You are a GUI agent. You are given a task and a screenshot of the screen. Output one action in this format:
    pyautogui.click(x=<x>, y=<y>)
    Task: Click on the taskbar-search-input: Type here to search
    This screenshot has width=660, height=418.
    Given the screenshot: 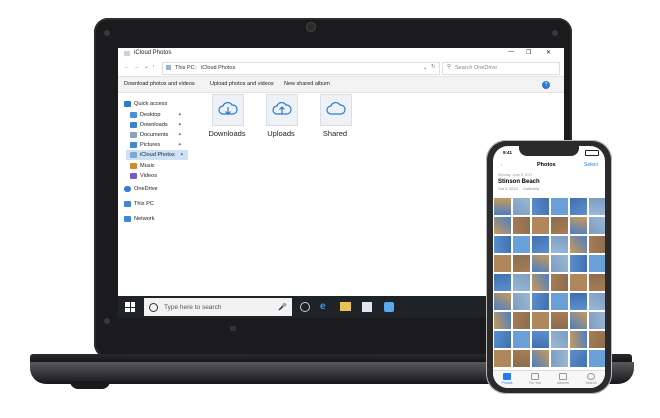 What is the action you would take?
    pyautogui.click(x=192, y=307)
    